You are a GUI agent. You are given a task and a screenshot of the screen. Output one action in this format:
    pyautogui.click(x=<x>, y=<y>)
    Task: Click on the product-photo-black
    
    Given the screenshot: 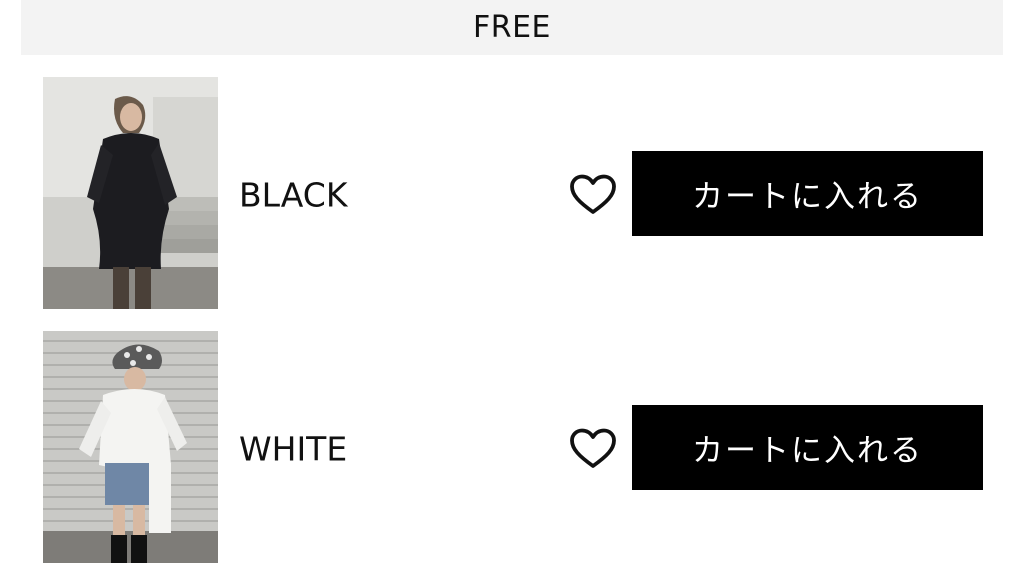 What is the action you would take?
    pyautogui.click(x=130, y=193)
    